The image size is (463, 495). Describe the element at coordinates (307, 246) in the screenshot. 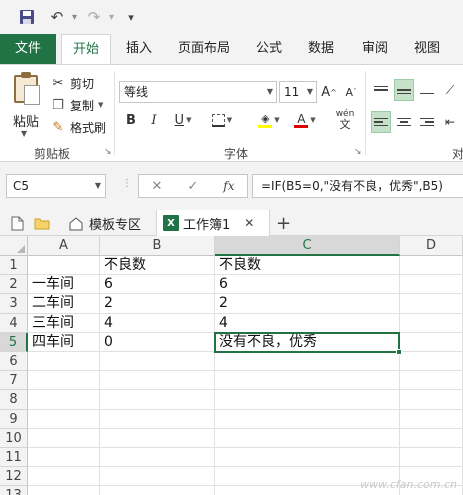

I see `column-header-c: C` at that location.